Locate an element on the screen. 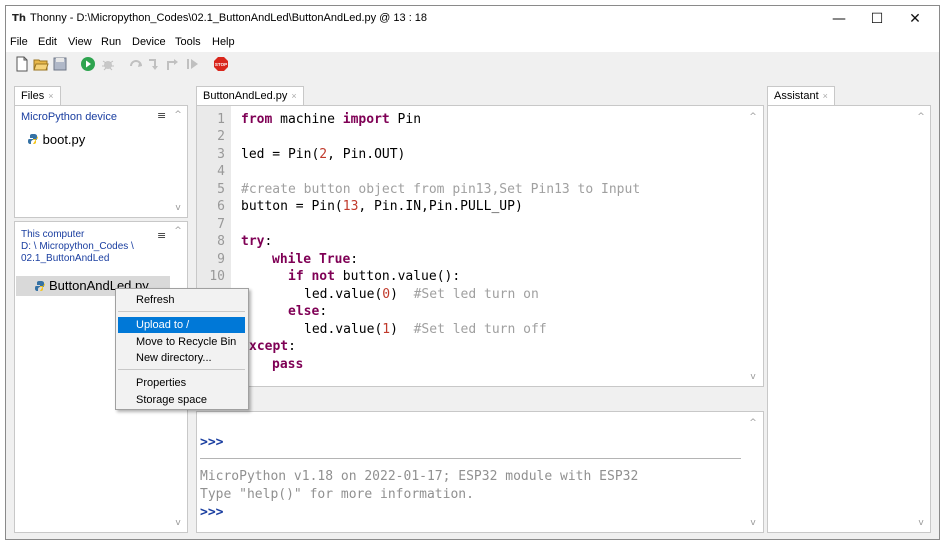  menu-view: View is located at coordinates (80, 42).